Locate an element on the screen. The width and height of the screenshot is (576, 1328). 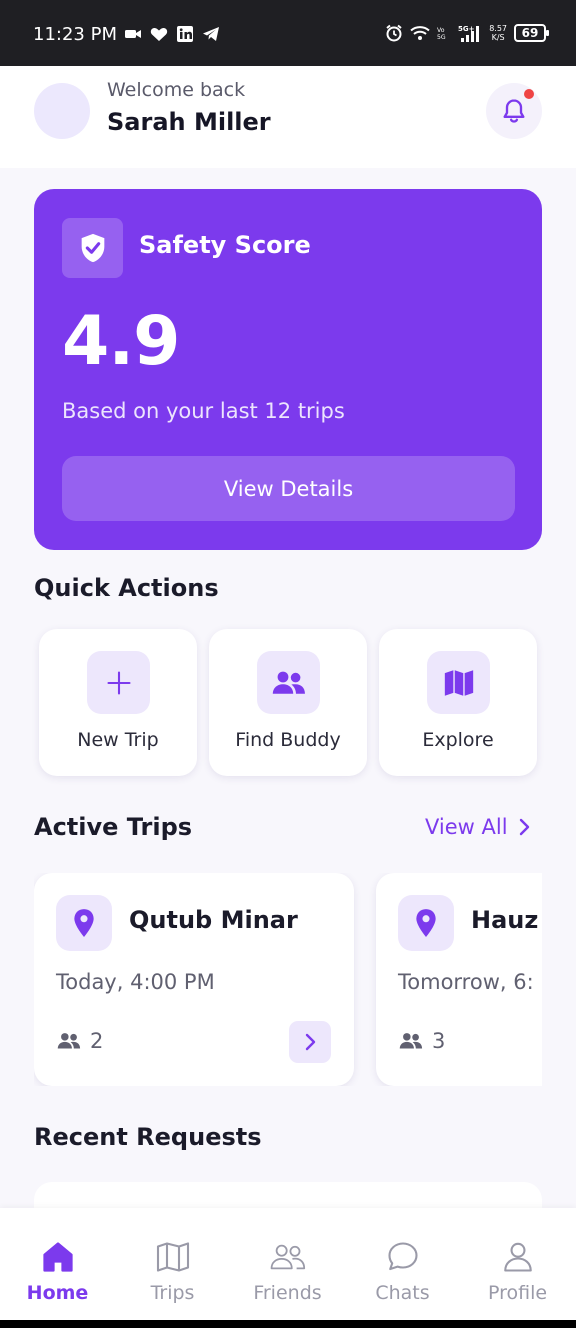
status-time: 11:23 PM is located at coordinates (75, 34).